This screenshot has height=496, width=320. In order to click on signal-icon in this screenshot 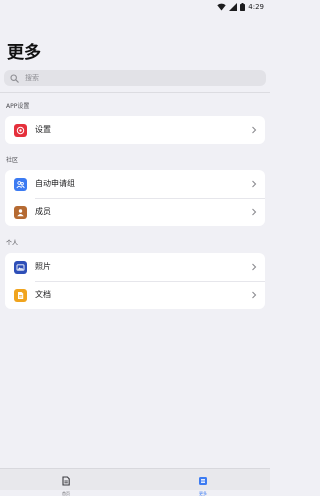, I will do `click(233, 7)`.